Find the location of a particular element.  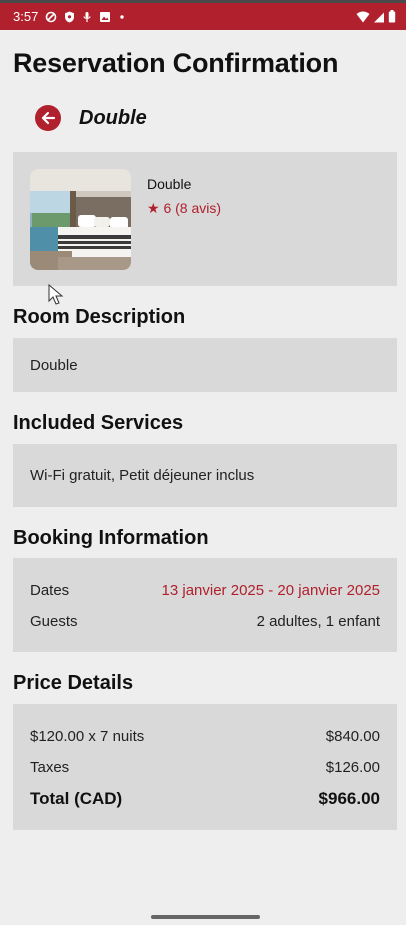

room-description-card: Double is located at coordinates (205, 365).